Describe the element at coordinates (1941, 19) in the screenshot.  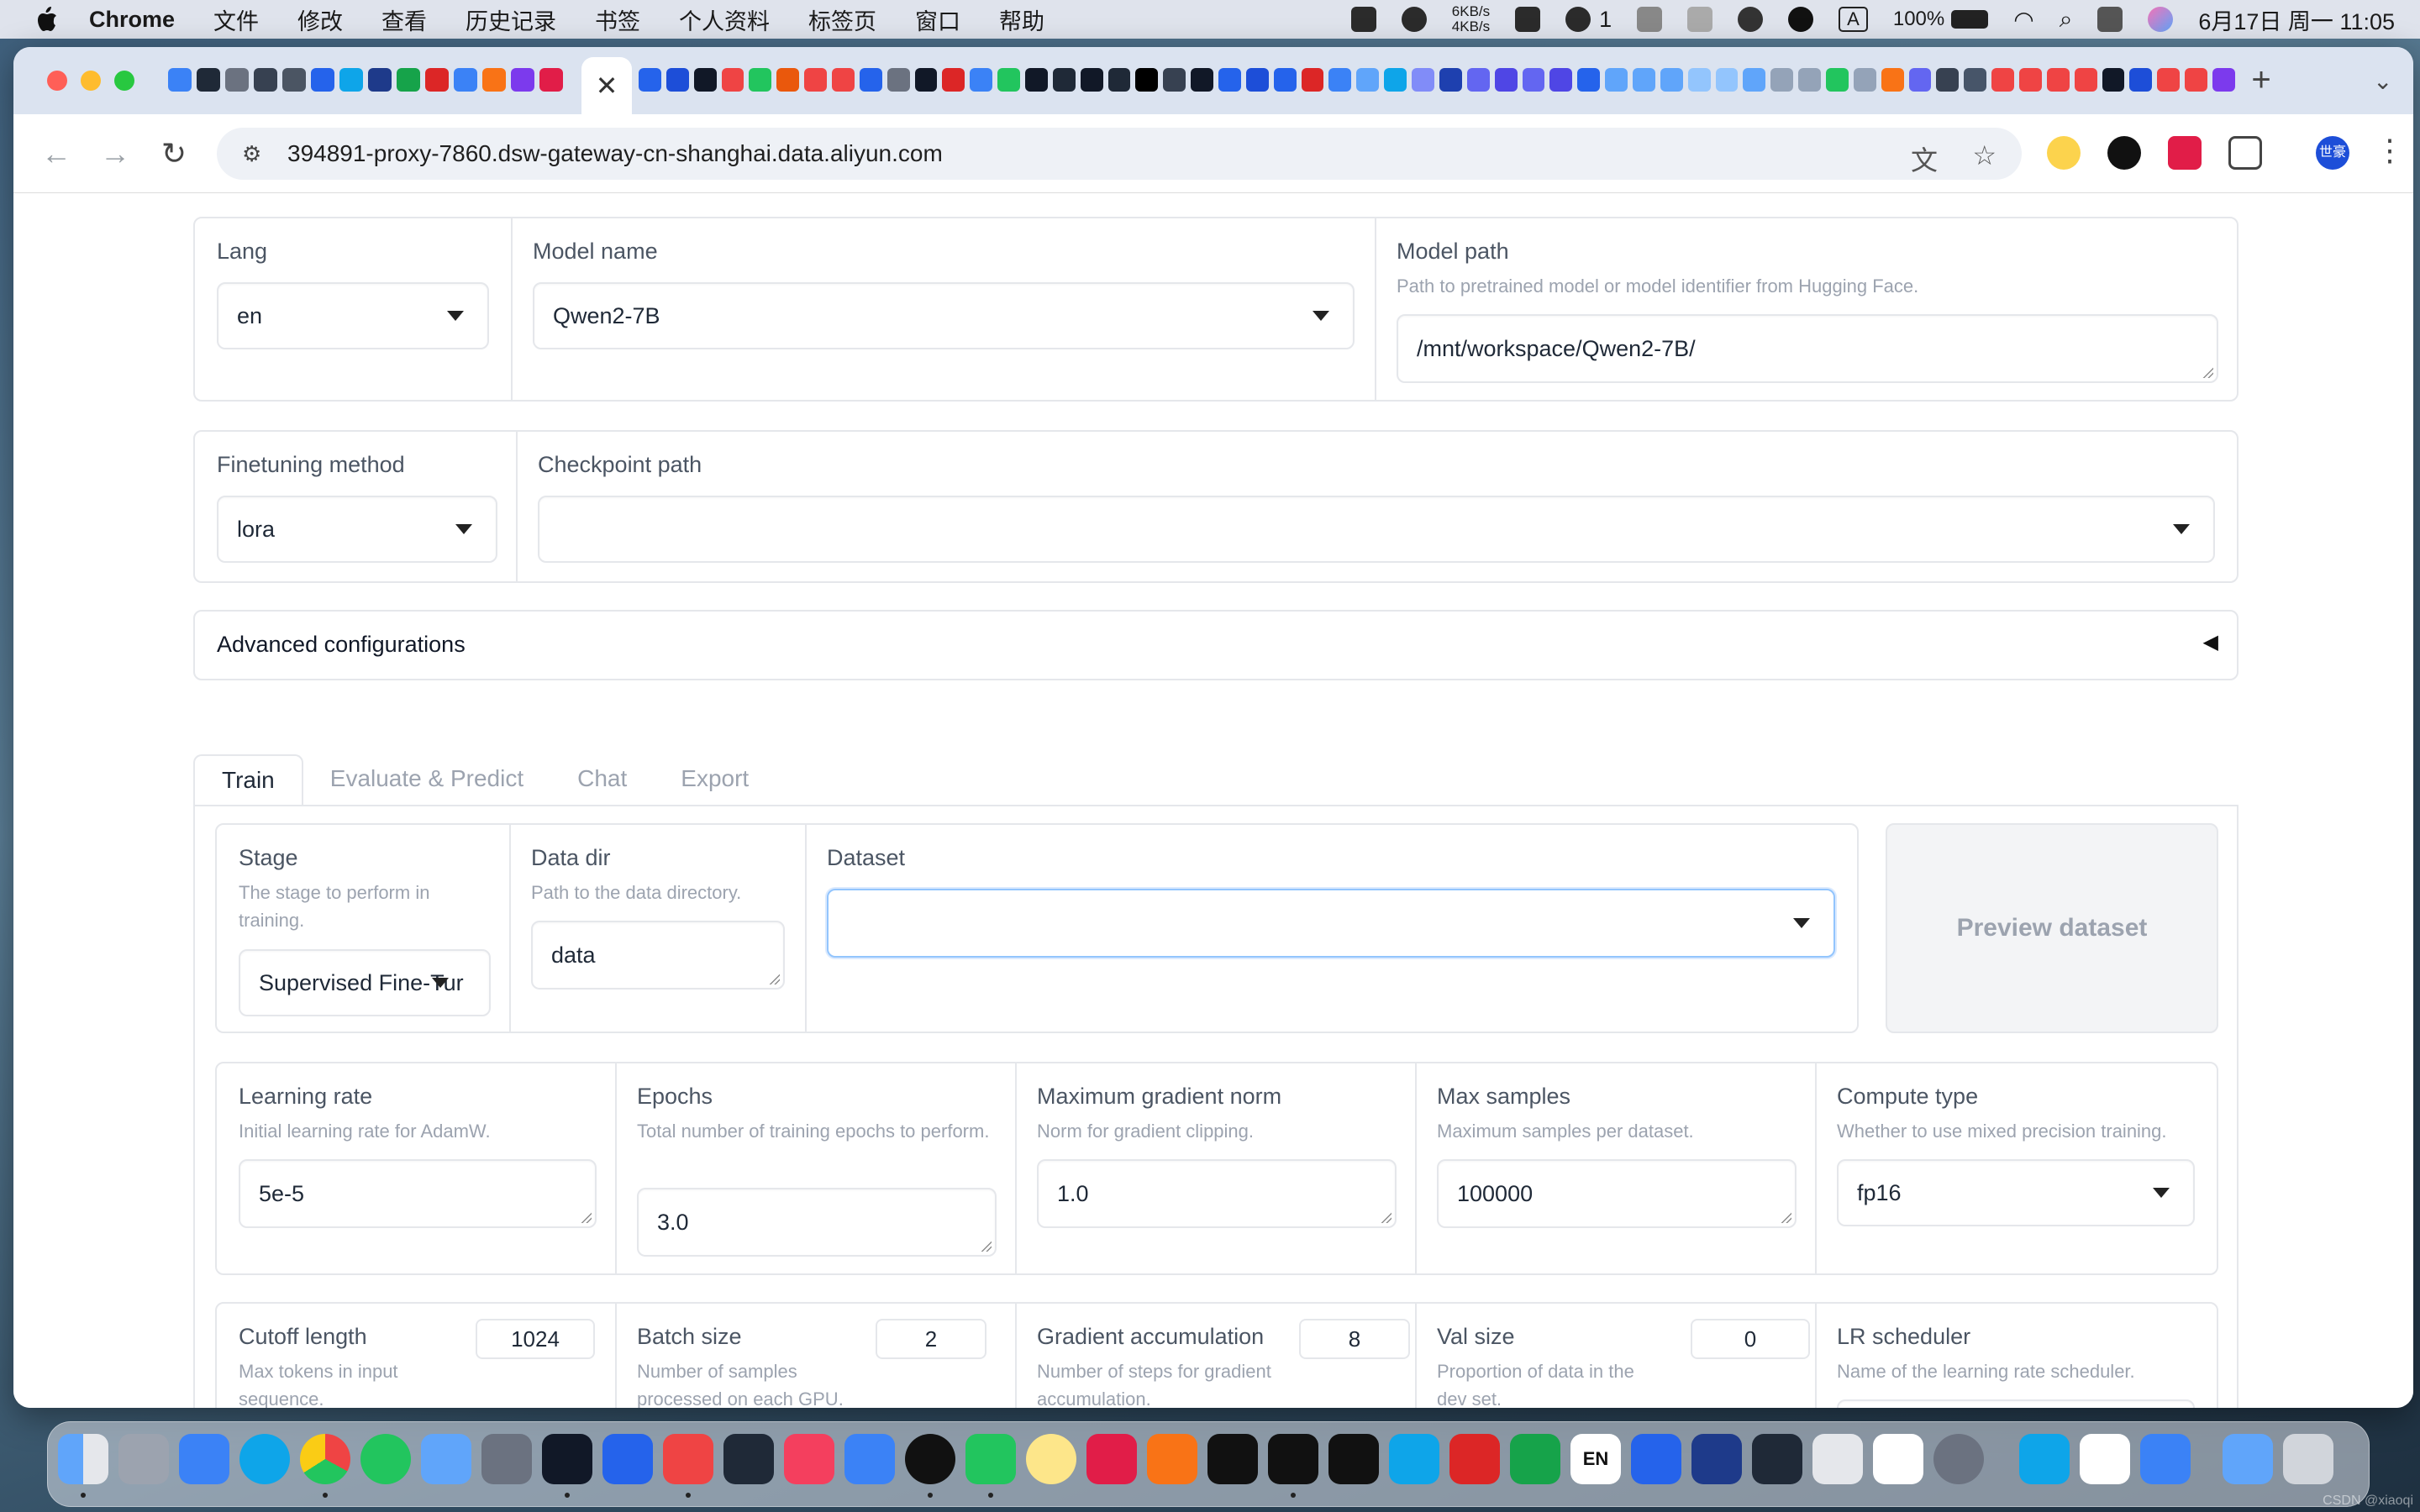
I see `battery-status: 100%` at that location.